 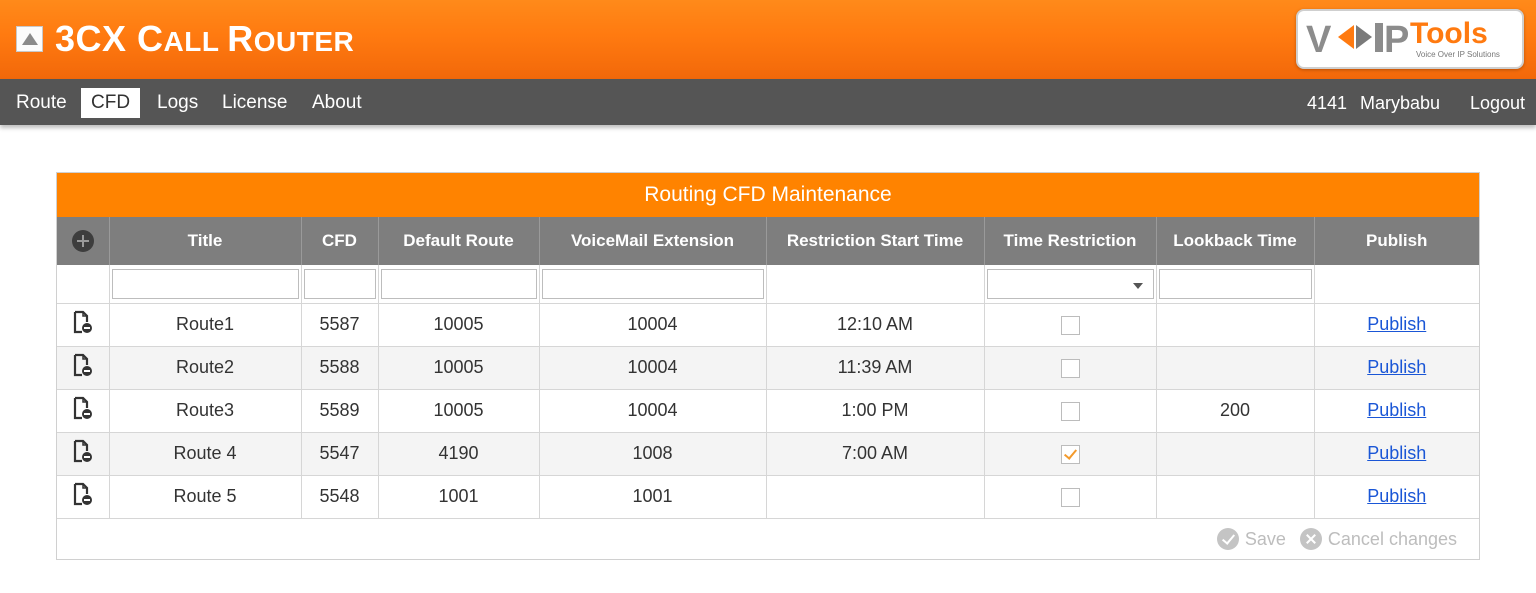 I want to click on cell-title: Route1, so click(x=205, y=325).